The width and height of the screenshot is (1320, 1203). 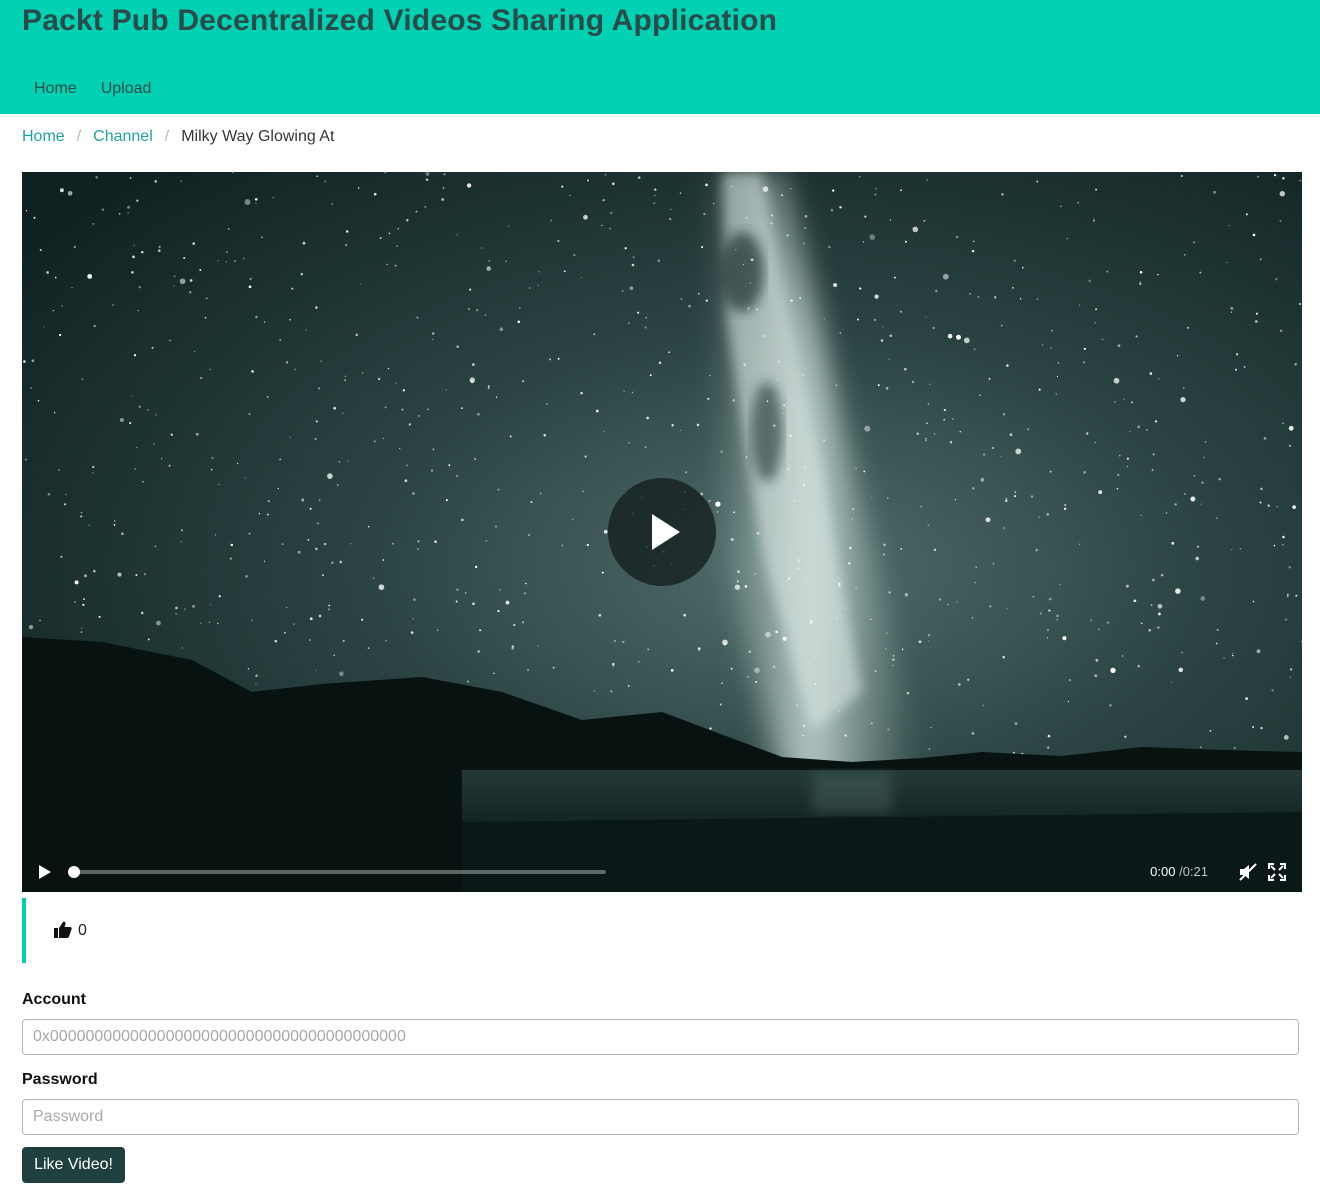 What do you see at coordinates (660, 1037) in the screenshot?
I see `account-input` at bounding box center [660, 1037].